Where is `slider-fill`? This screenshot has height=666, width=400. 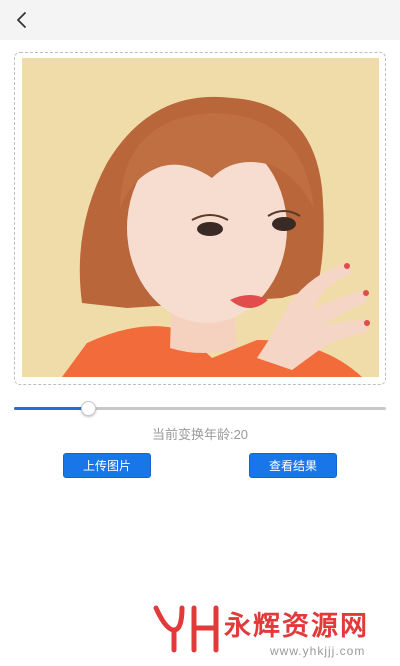 slider-fill is located at coordinates (51, 408).